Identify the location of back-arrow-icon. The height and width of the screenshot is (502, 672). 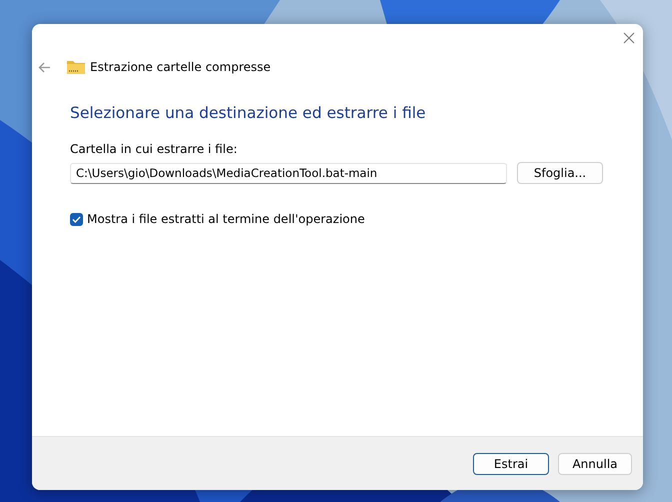
(44, 67).